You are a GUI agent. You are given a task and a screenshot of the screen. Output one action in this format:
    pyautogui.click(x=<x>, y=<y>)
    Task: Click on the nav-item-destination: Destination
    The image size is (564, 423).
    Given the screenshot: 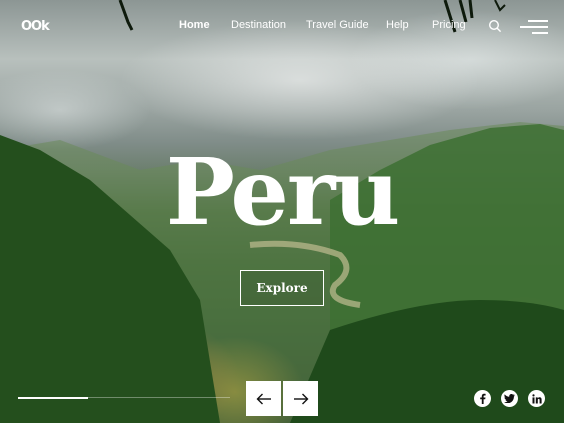 What is the action you would take?
    pyautogui.click(x=258, y=25)
    